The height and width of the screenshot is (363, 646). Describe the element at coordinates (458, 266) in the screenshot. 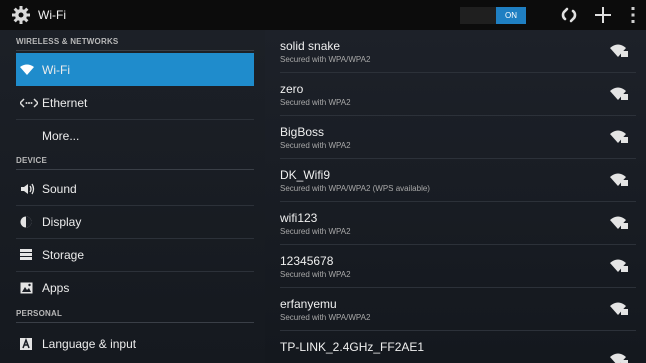

I see `network-item: 12345678 Secured with WPA2` at that location.